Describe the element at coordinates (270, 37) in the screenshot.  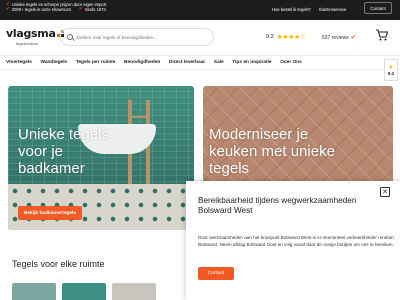
I see `rating-score: 9.2` at that location.